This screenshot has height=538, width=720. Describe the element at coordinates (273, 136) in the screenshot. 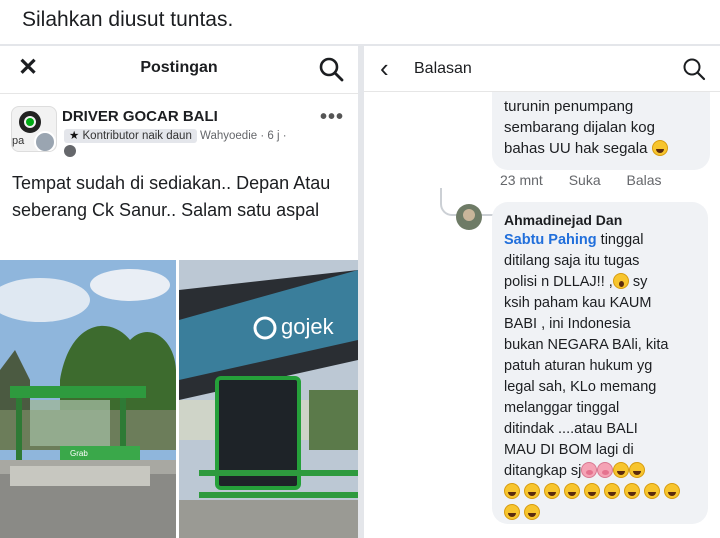

I see `post-time: · 6 j ·` at that location.